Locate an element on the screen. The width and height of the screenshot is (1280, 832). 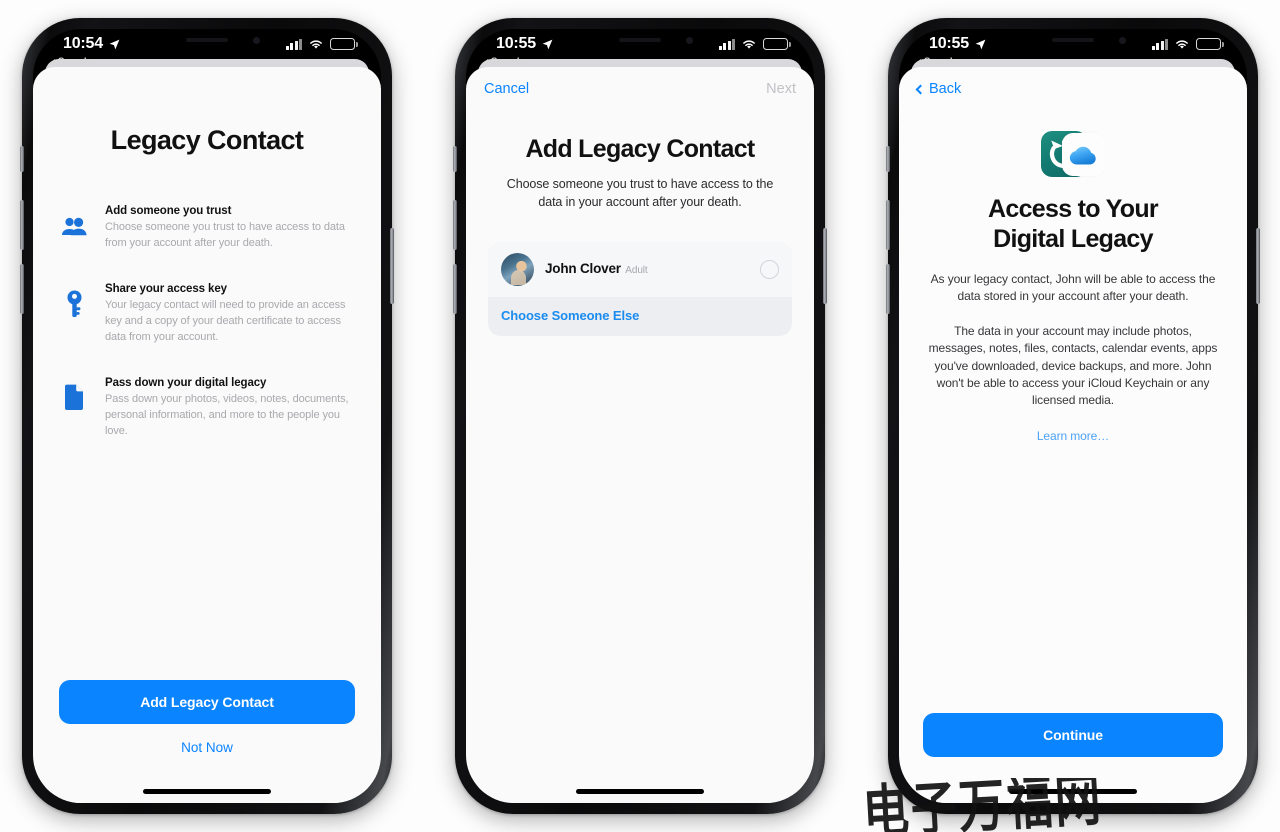
status-time: 10:54 is located at coordinates (83, 43).